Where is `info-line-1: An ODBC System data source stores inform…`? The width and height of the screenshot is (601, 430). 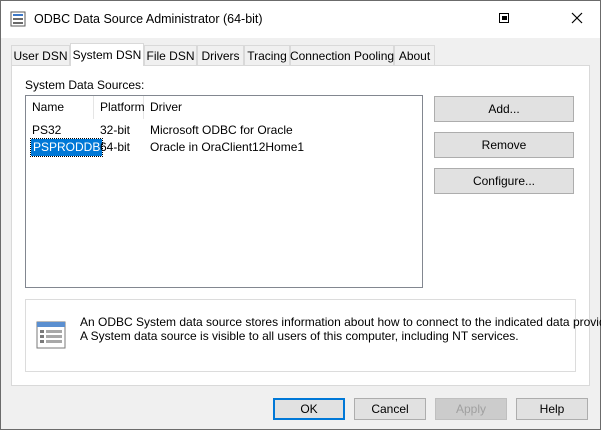
info-line-1: An ODBC System data source stores inform… is located at coordinates (340, 322).